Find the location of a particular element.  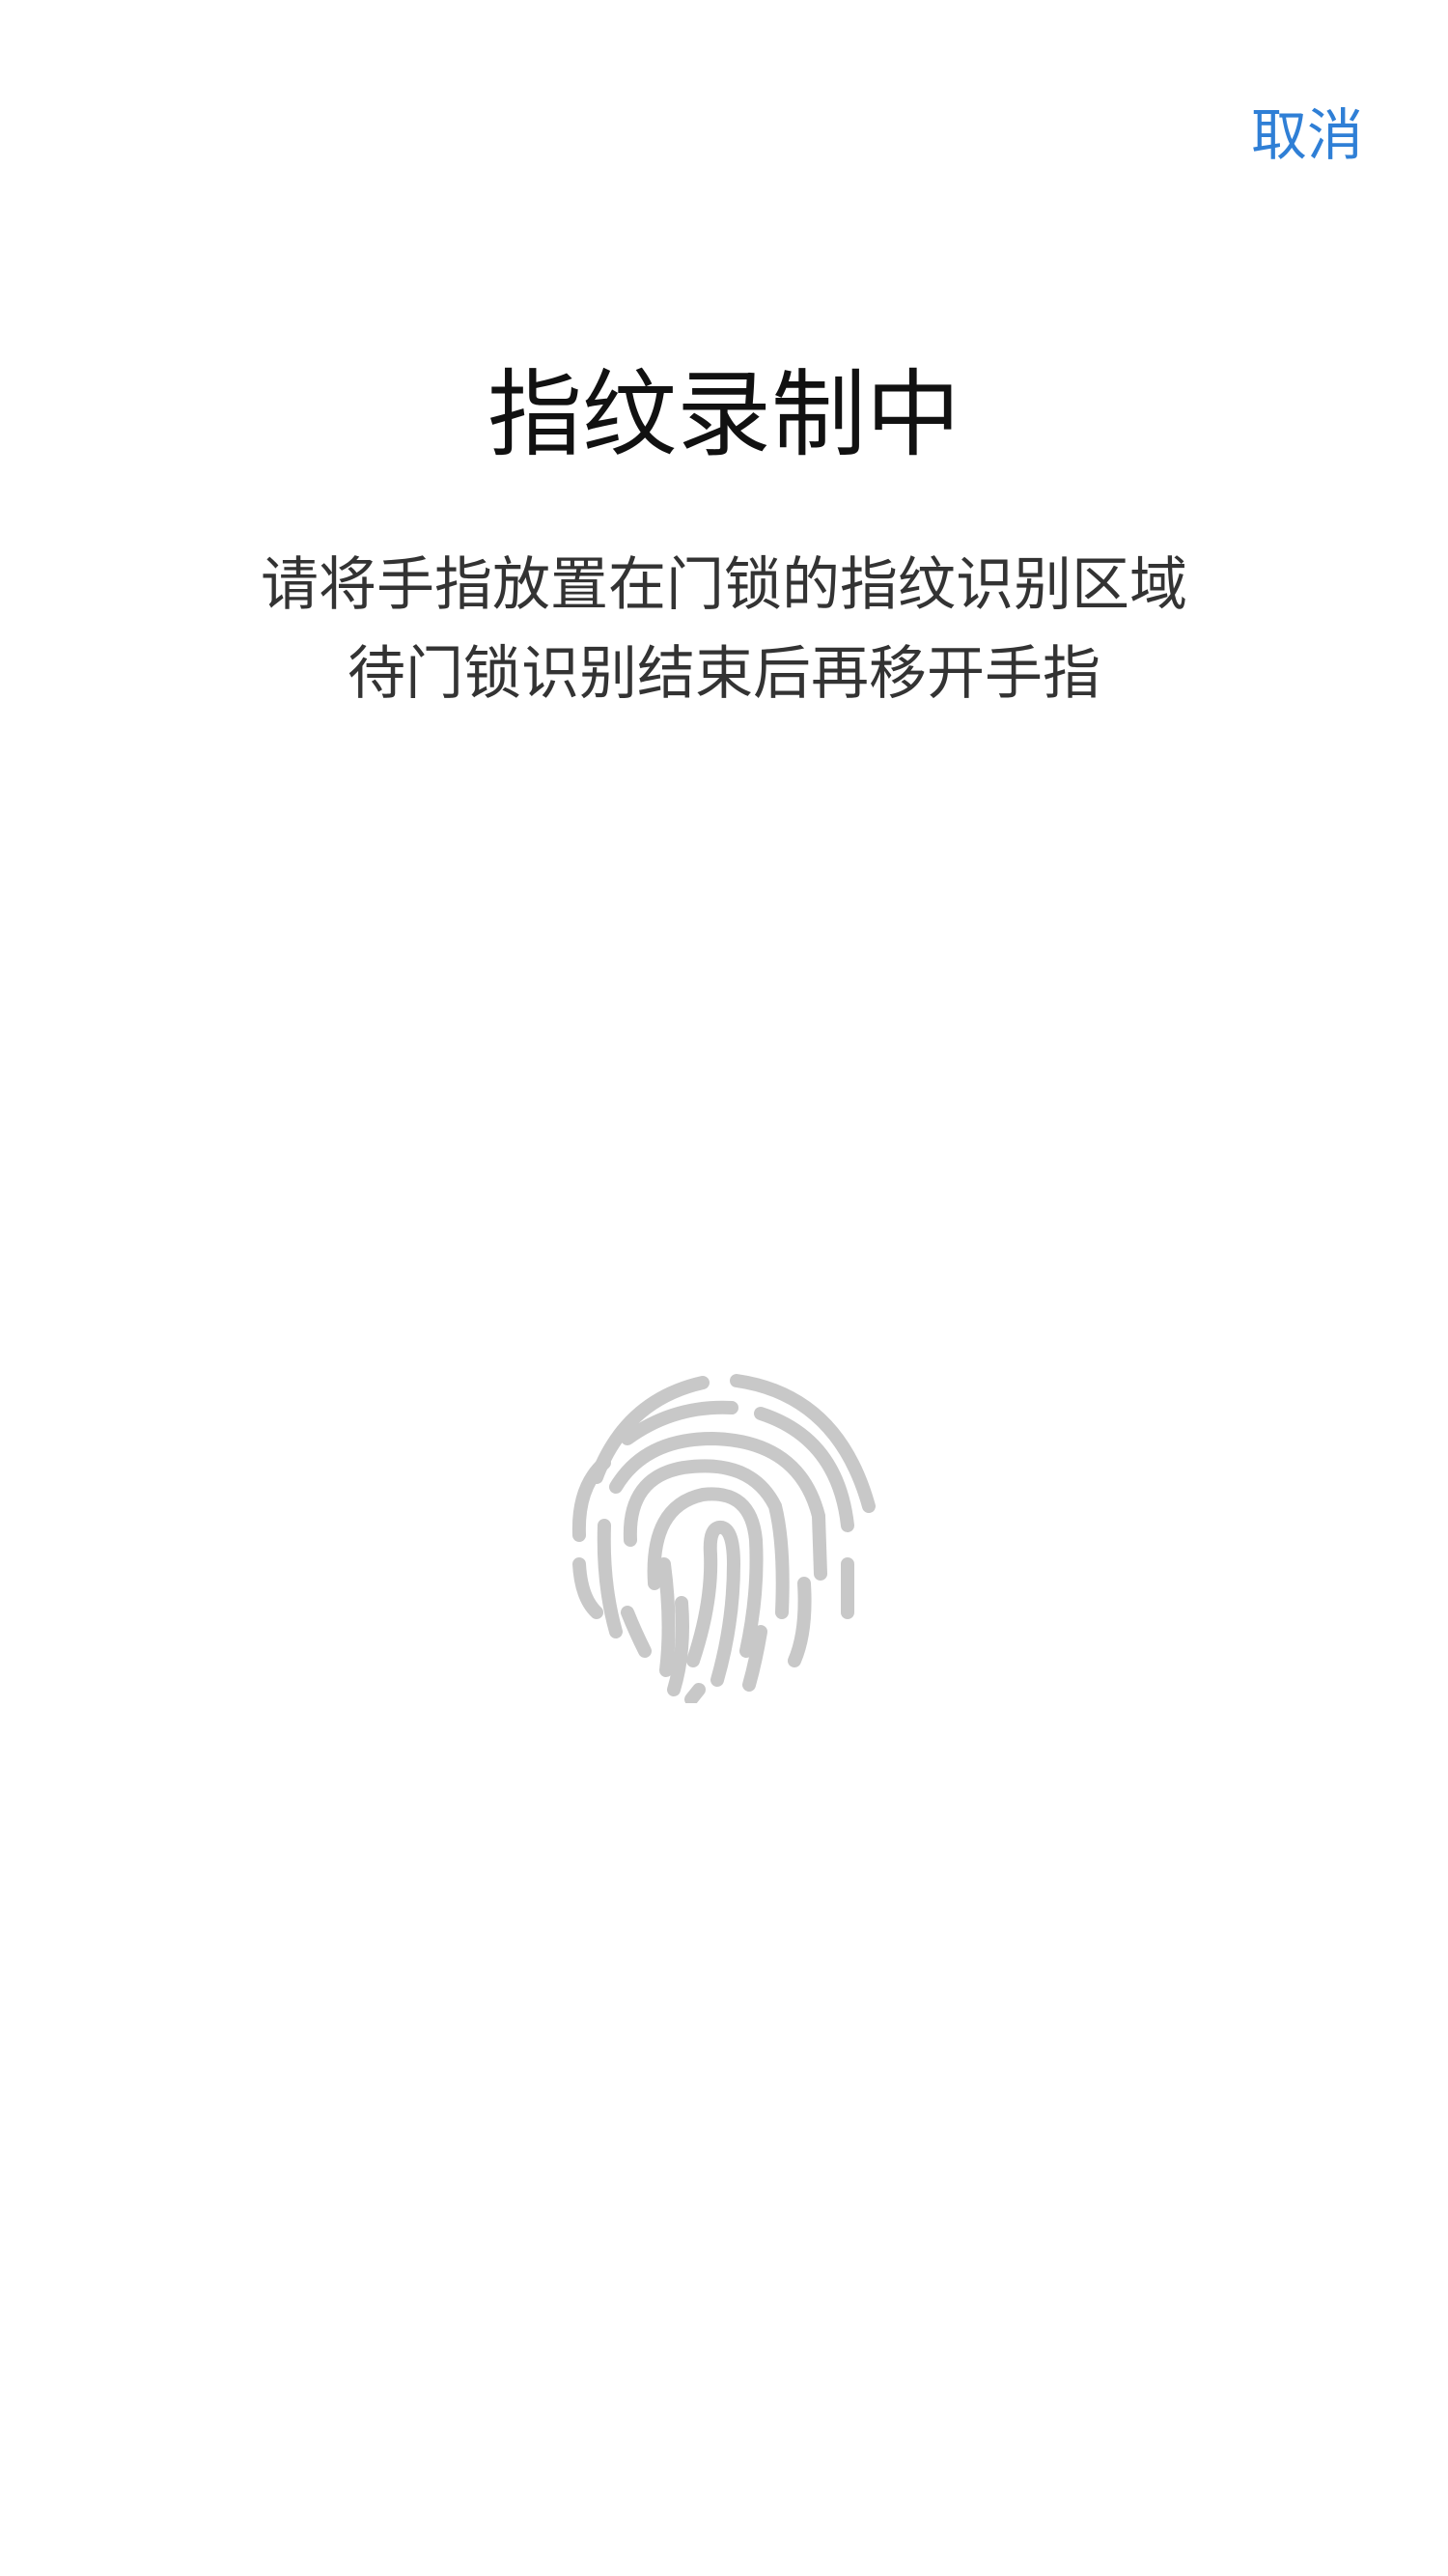

instruction-line-1: 请将手指放置在门锁的指纹识别区域 is located at coordinates (724, 585).